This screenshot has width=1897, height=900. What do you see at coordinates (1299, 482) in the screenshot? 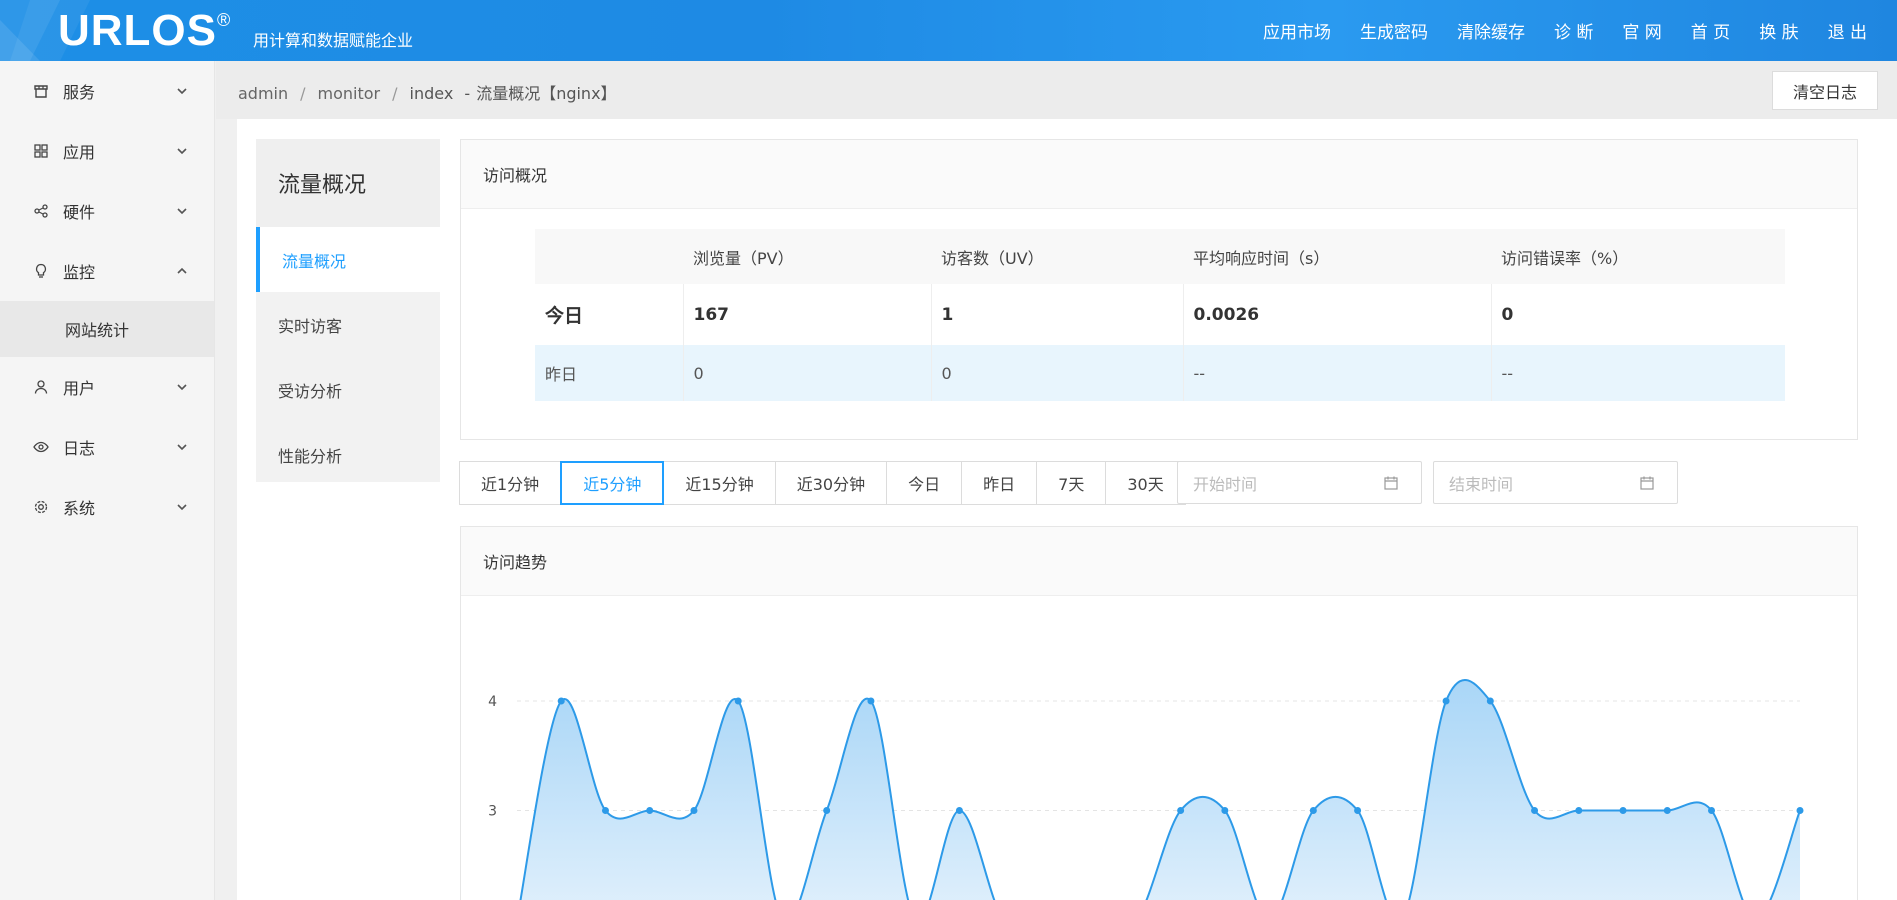
I see `start-time-input: 开始时间` at bounding box center [1299, 482].